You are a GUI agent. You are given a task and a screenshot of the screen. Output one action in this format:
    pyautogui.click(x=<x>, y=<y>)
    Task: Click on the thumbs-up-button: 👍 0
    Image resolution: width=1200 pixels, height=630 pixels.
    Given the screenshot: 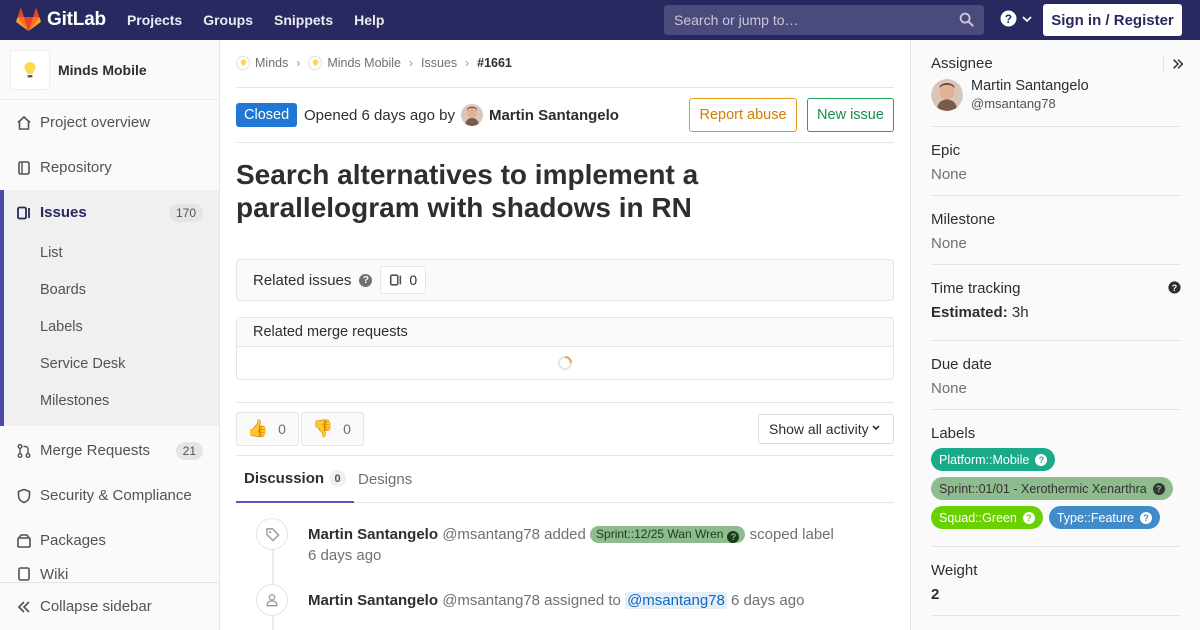 What is the action you would take?
    pyautogui.click(x=267, y=429)
    